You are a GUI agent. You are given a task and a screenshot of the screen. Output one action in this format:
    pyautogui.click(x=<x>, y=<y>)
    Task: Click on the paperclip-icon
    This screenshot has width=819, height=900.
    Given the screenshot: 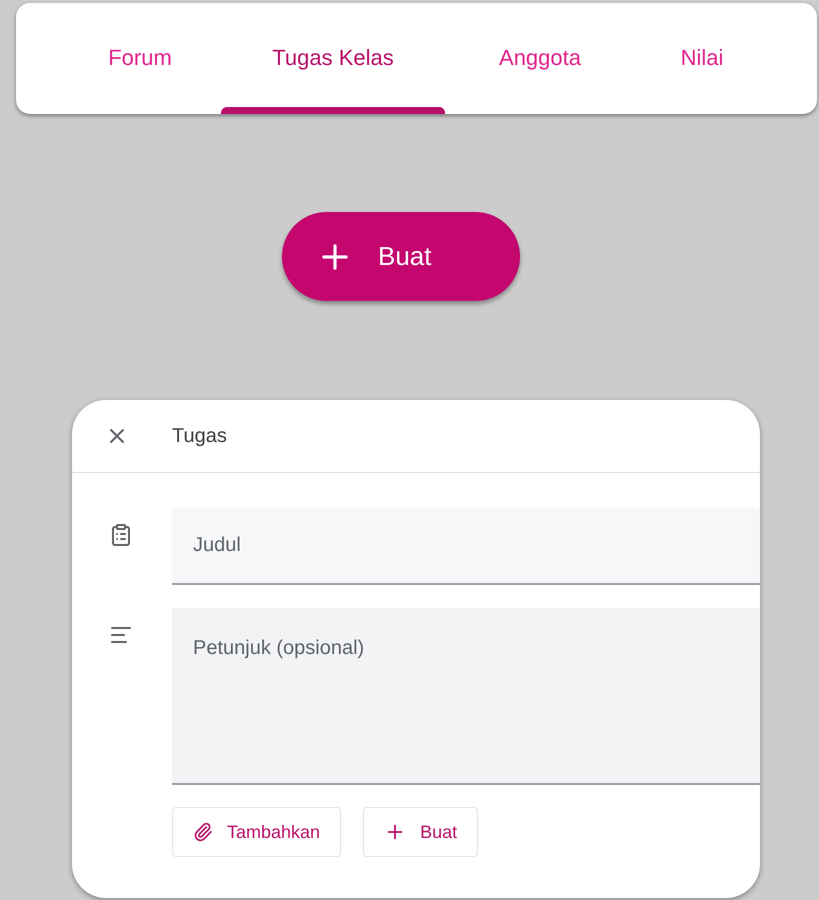 What is the action you would take?
    pyautogui.click(x=203, y=832)
    